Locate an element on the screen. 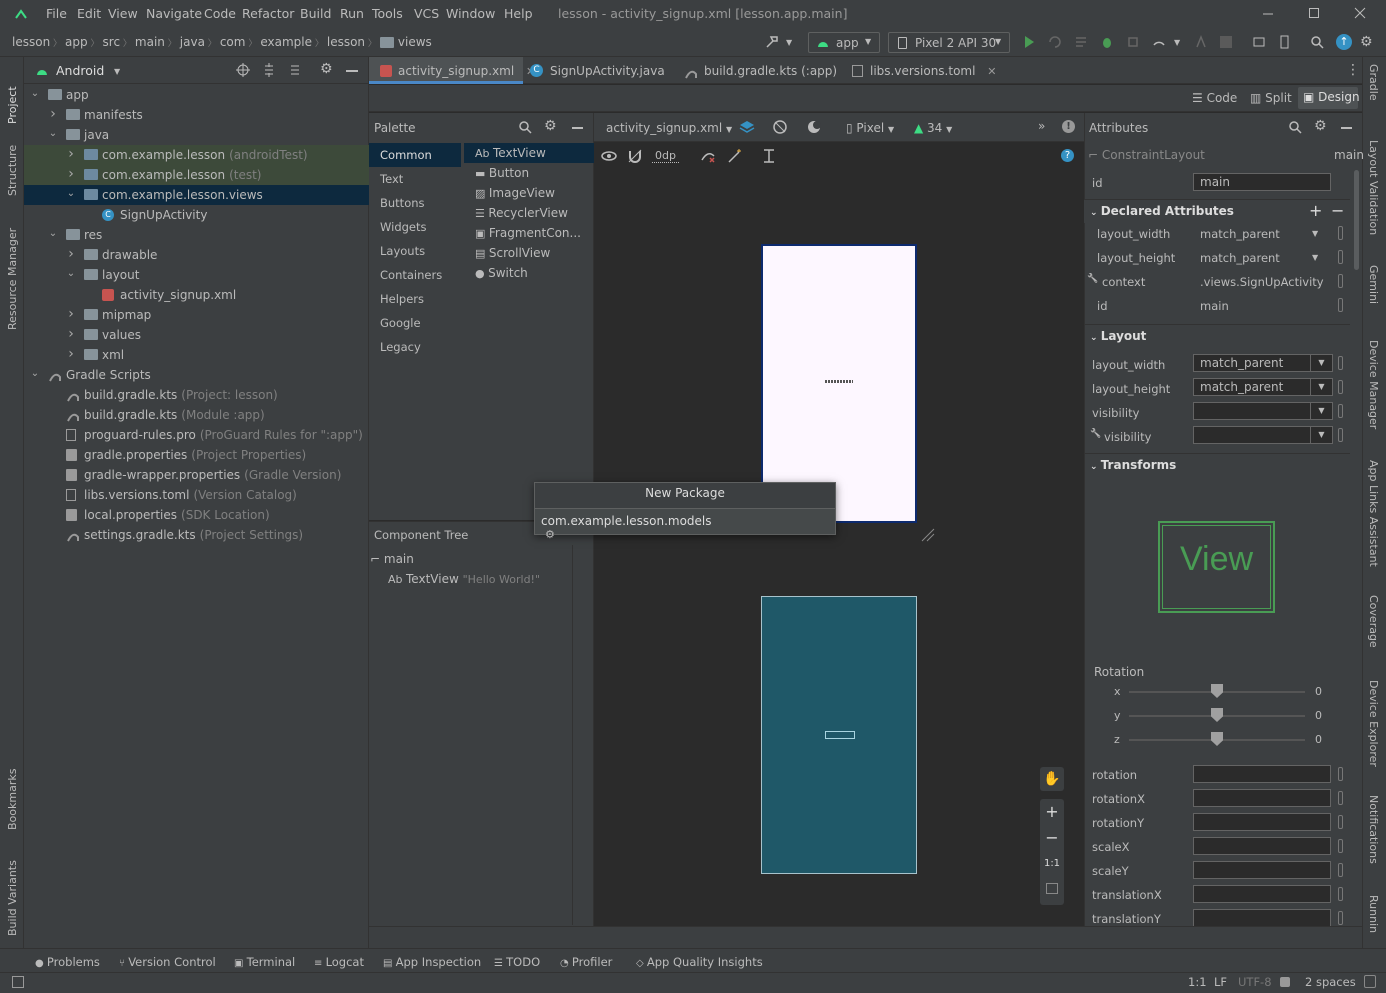 The height and width of the screenshot is (993, 1386). menu-file: File is located at coordinates (56, 13).